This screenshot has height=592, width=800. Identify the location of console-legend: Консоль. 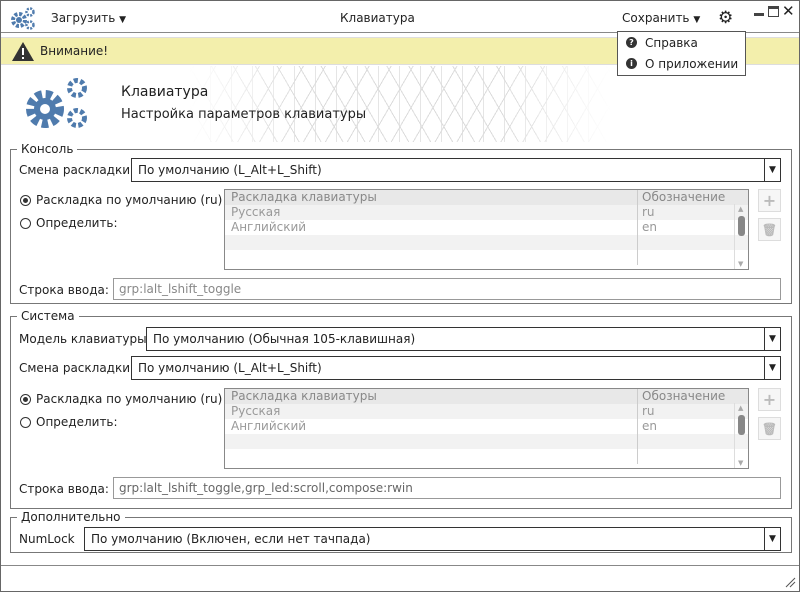
(47, 149).